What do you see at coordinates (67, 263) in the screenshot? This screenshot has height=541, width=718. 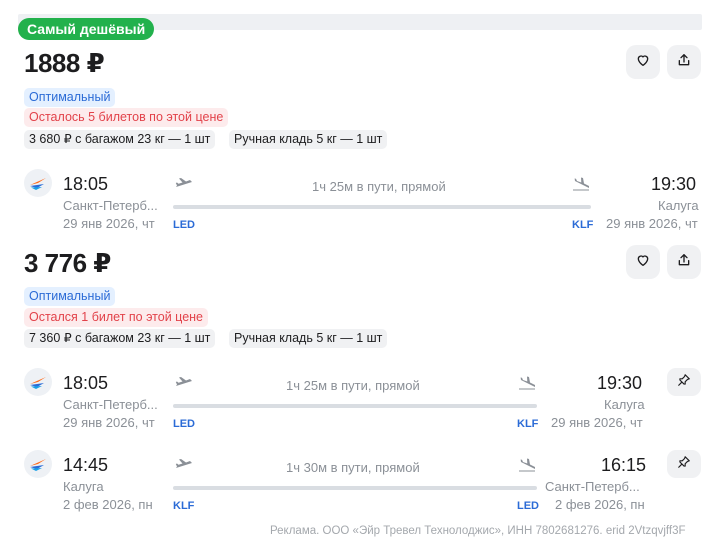 I see `ticket-price: 3 776 ₽` at bounding box center [67, 263].